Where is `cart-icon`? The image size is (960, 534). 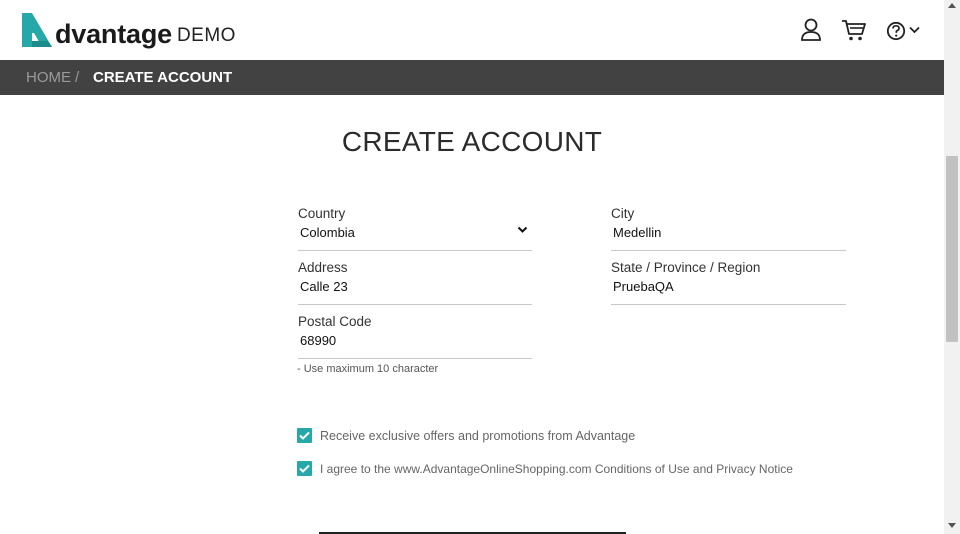 cart-icon is located at coordinates (854, 30).